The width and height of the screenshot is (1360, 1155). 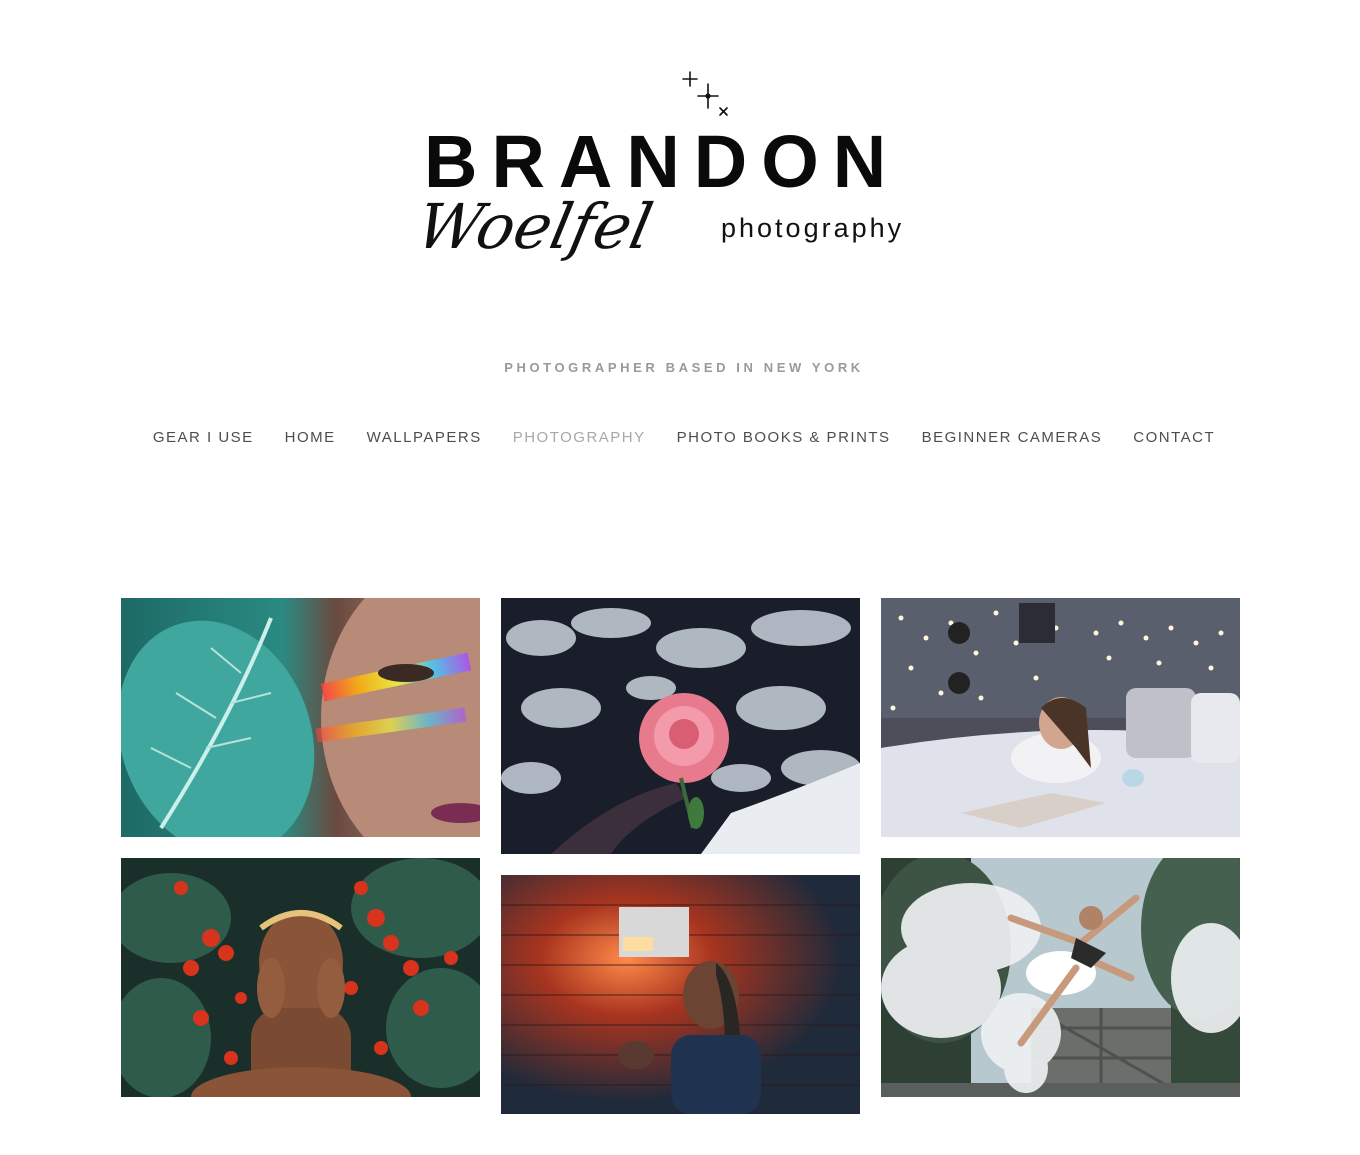 What do you see at coordinates (300, 717) in the screenshot?
I see `gallery-photo-leaf-portrait` at bounding box center [300, 717].